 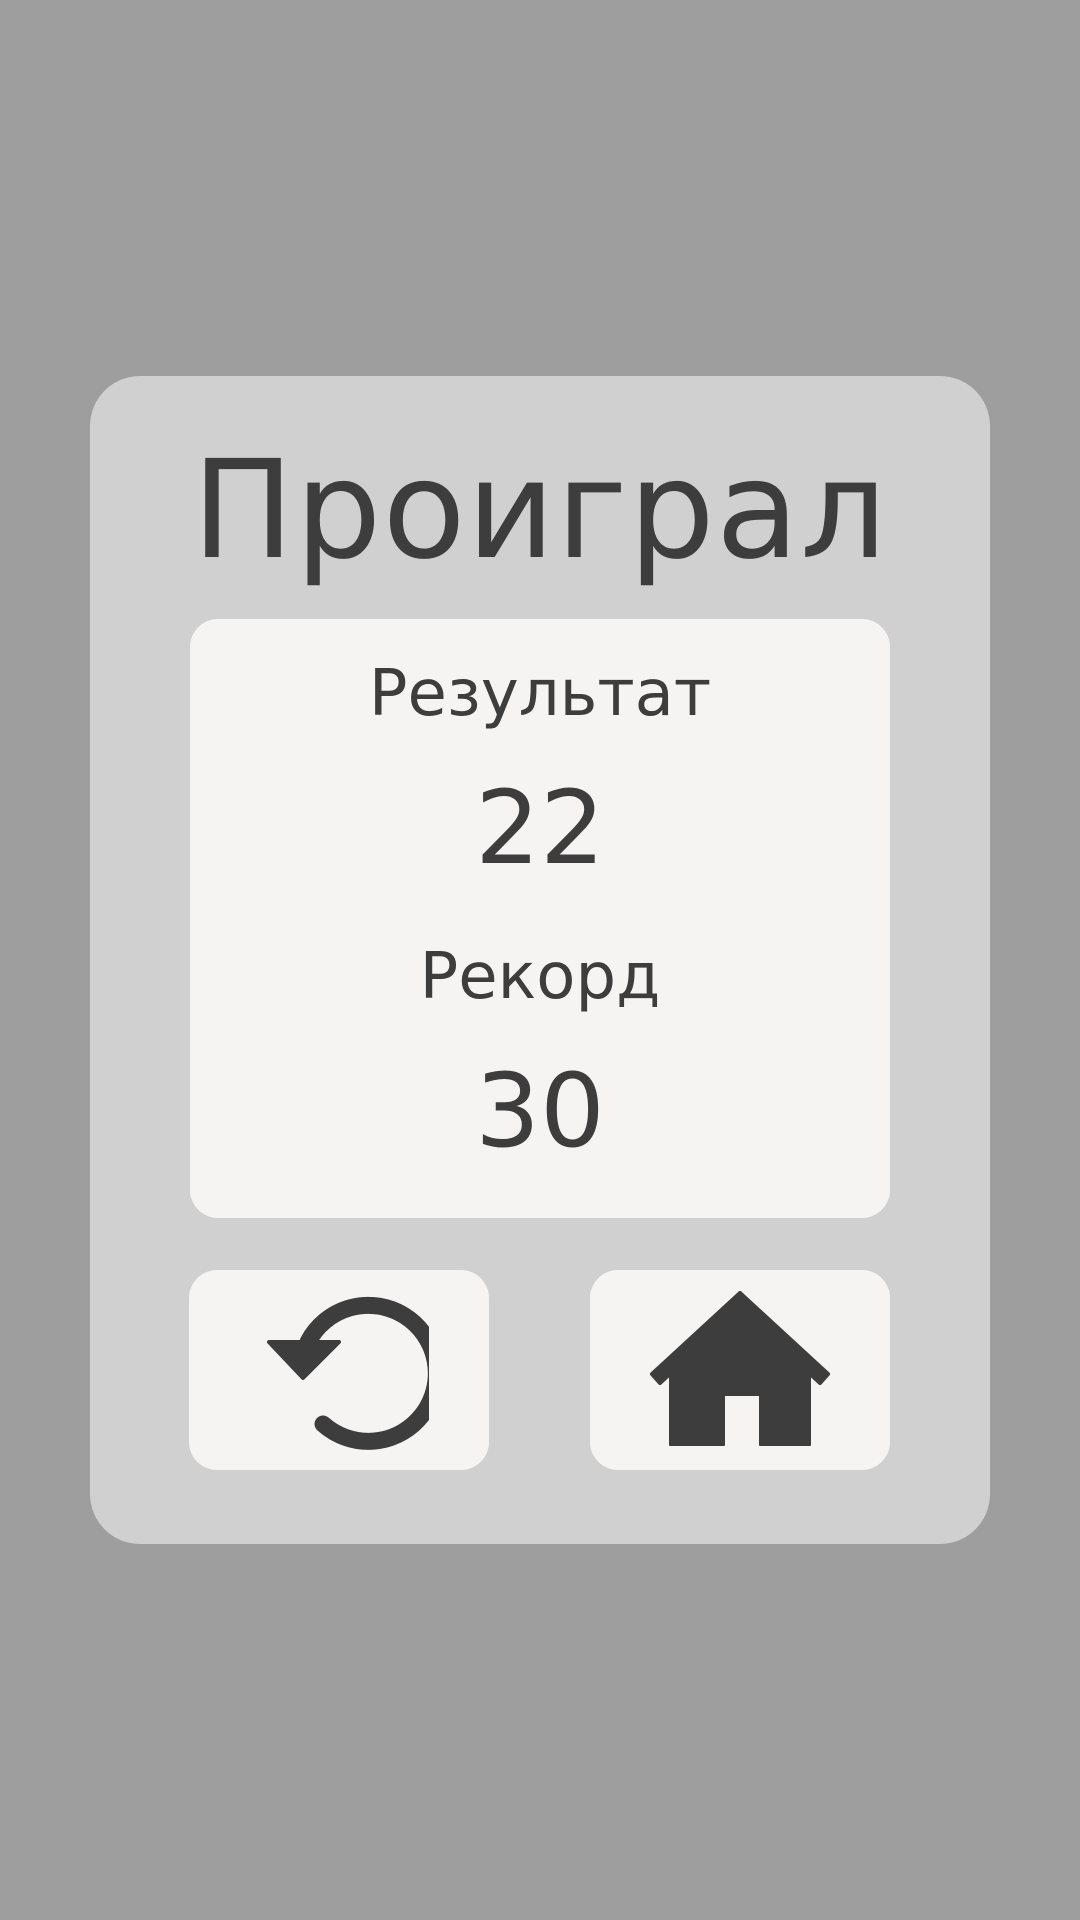 I want to click on restart-button, so click(x=339, y=1370).